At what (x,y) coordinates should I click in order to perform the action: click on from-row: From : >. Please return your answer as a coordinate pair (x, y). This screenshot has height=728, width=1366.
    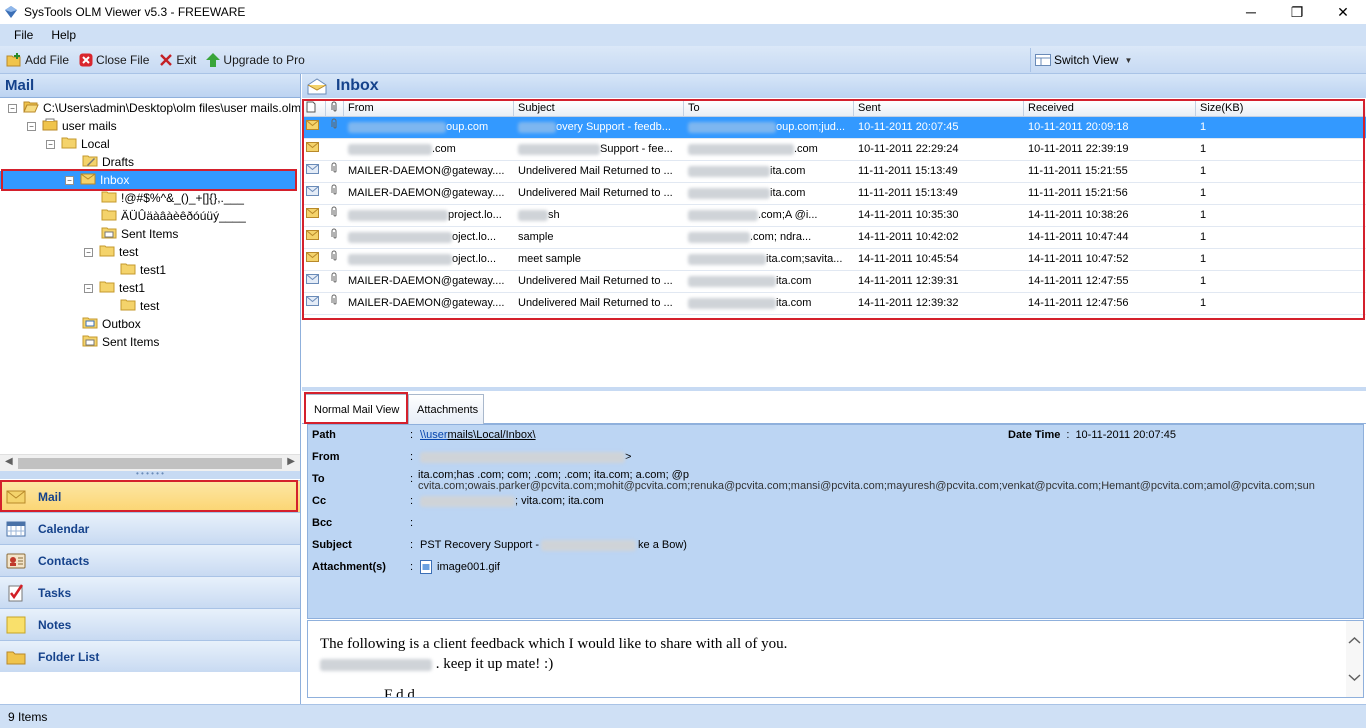
    Looking at the image, I should click on (472, 457).